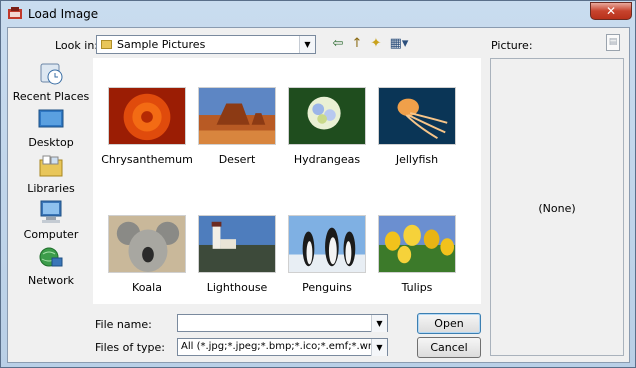 This screenshot has width=636, height=368. Describe the element at coordinates (51, 280) in the screenshot. I see `place-label: Network` at that location.